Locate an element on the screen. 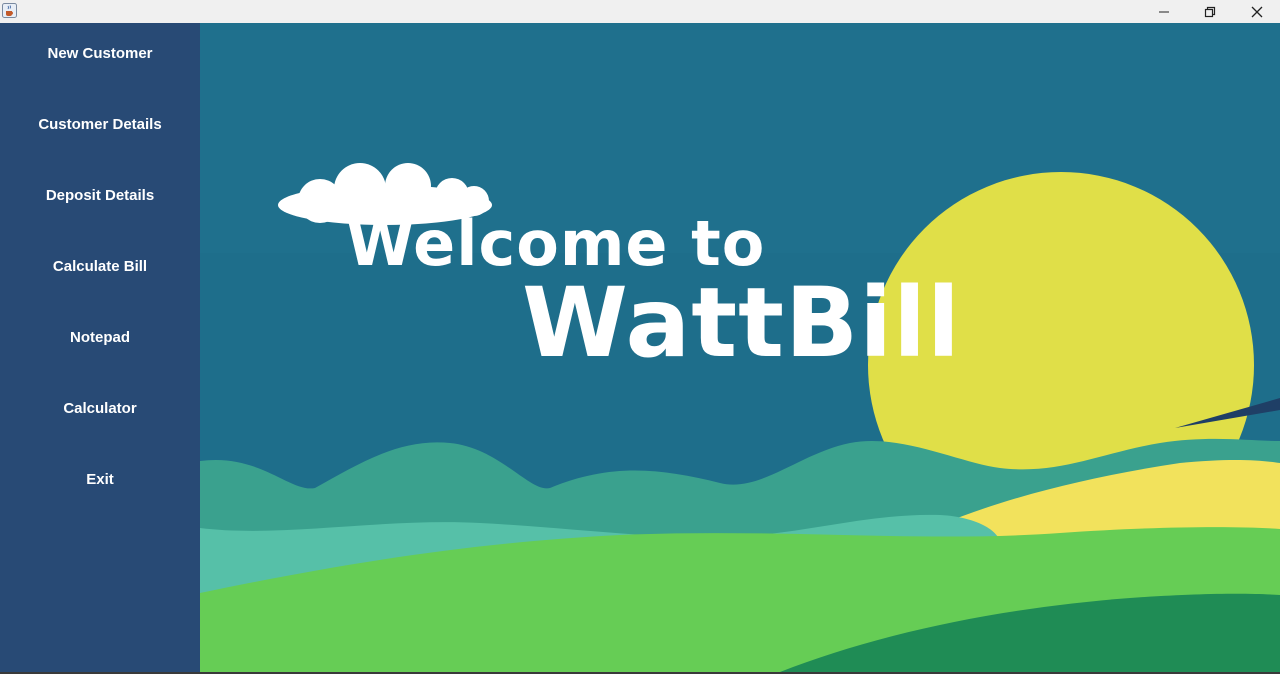  menu-deposit-details: Deposit Details is located at coordinates (100, 195).